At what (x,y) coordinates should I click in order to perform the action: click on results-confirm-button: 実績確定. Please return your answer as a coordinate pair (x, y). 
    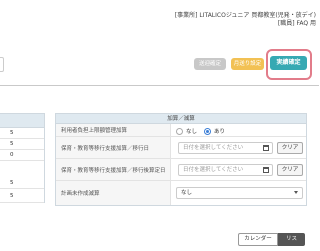
    Looking at the image, I should click on (288, 63).